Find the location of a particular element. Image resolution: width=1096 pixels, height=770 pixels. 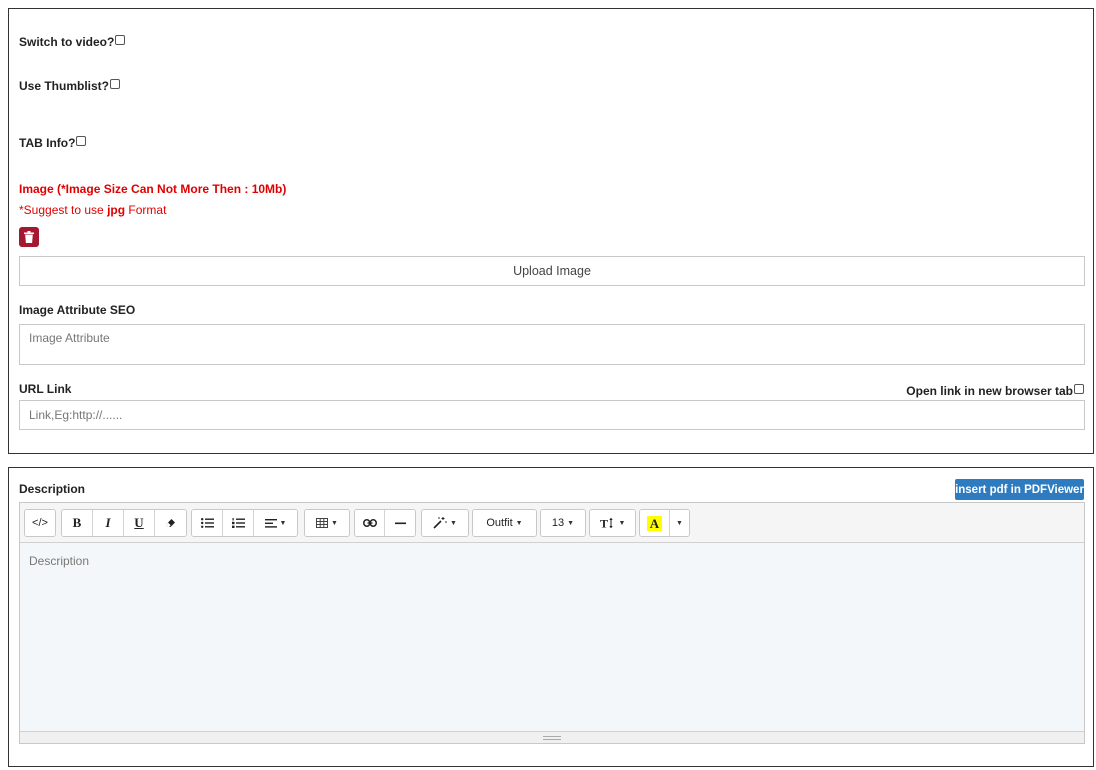

toolbar-group-style: B I U is located at coordinates (124, 523).